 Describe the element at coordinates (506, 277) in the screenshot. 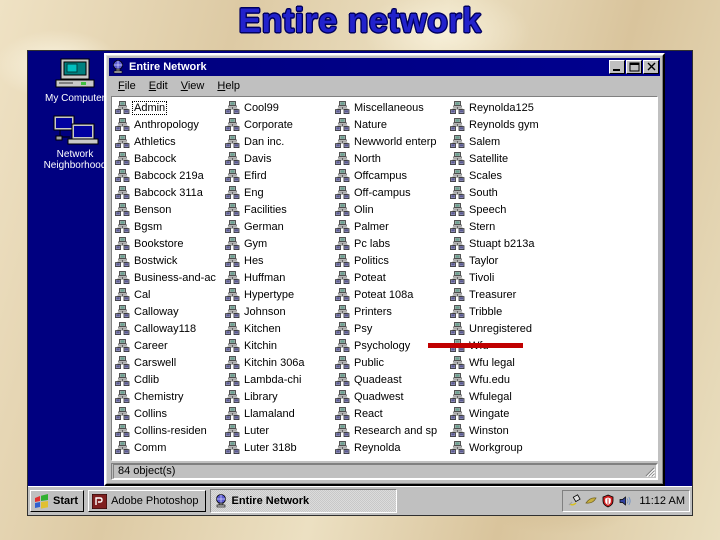

I see `network-list-item: Tivoli` at that location.